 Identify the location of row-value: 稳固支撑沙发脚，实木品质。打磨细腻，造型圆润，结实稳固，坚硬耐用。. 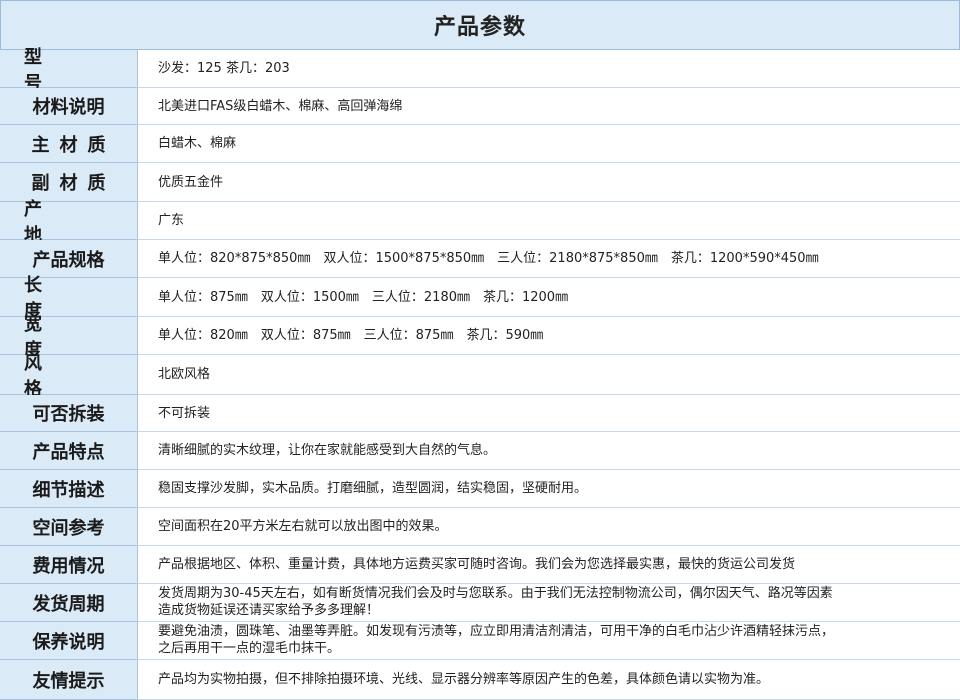
(548, 489).